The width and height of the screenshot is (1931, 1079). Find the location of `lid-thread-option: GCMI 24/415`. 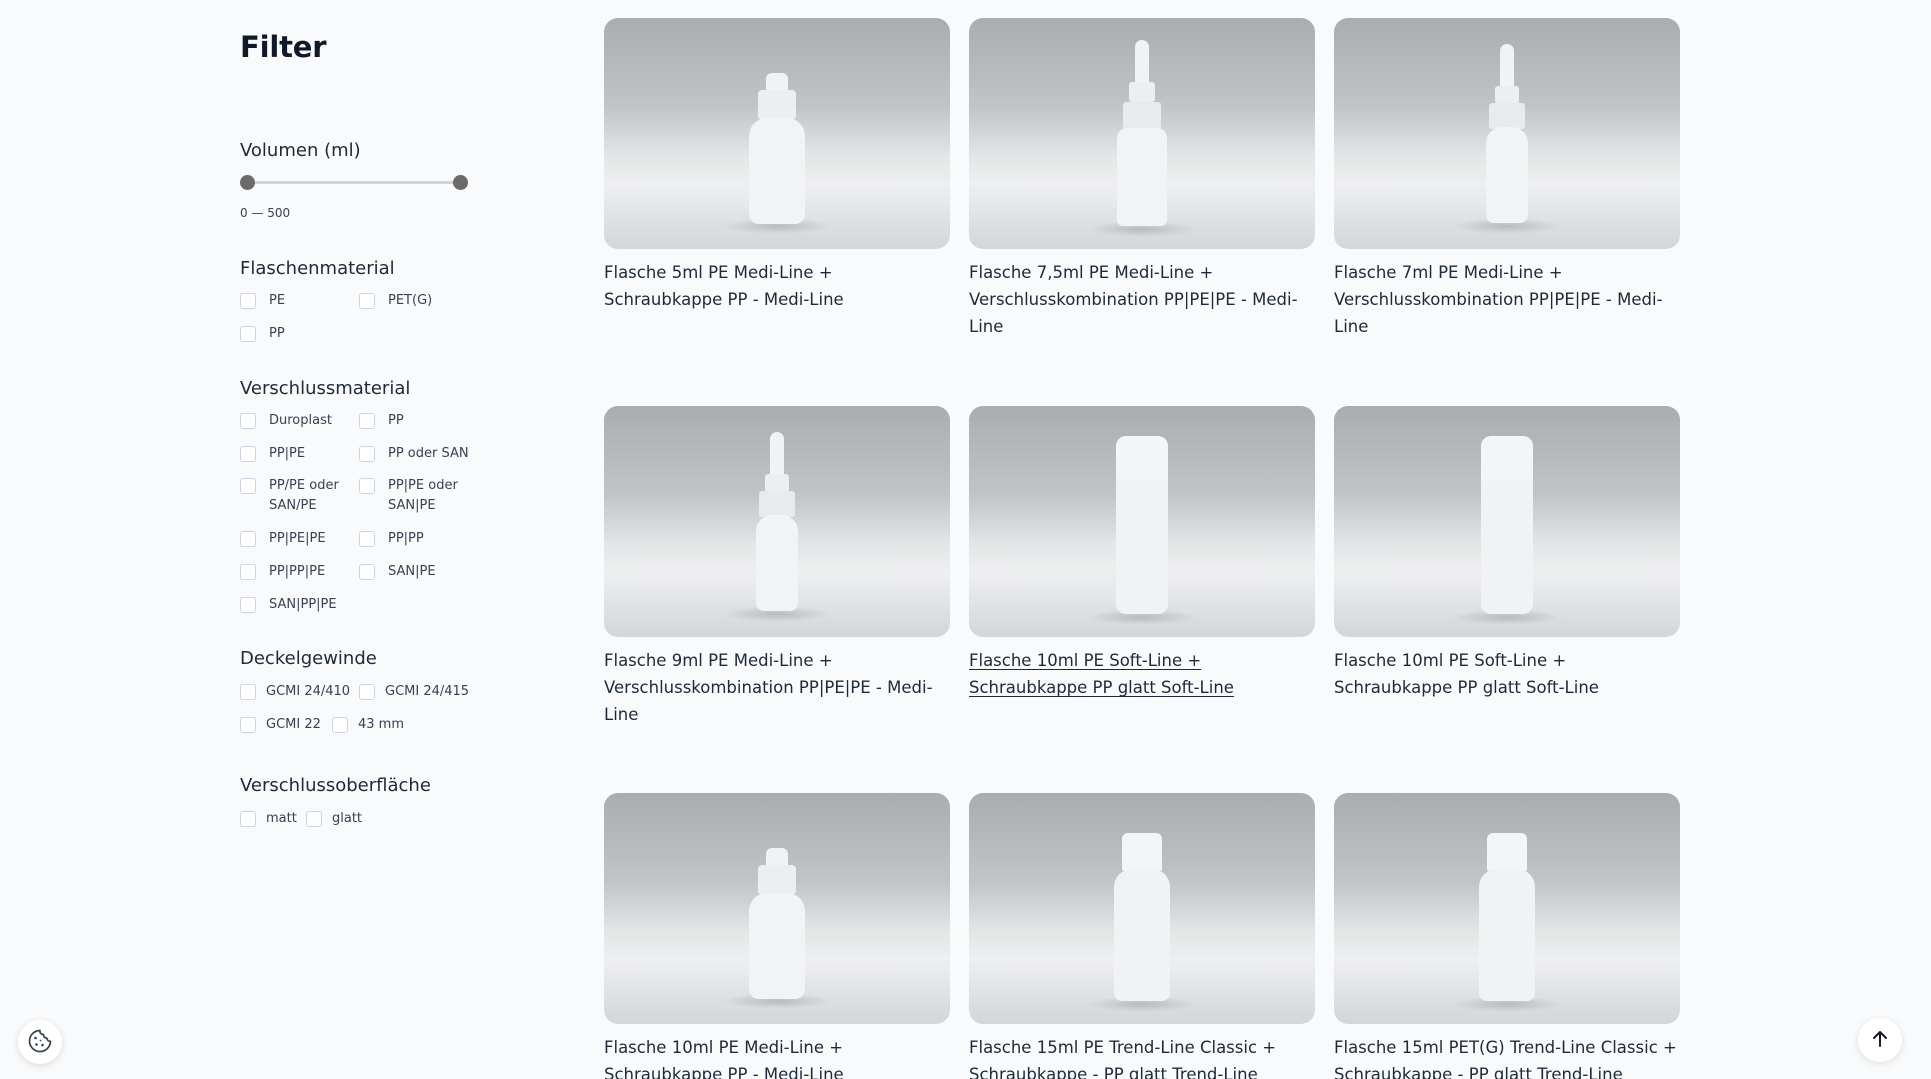

lid-thread-option: GCMI 24/415 is located at coordinates (414, 692).